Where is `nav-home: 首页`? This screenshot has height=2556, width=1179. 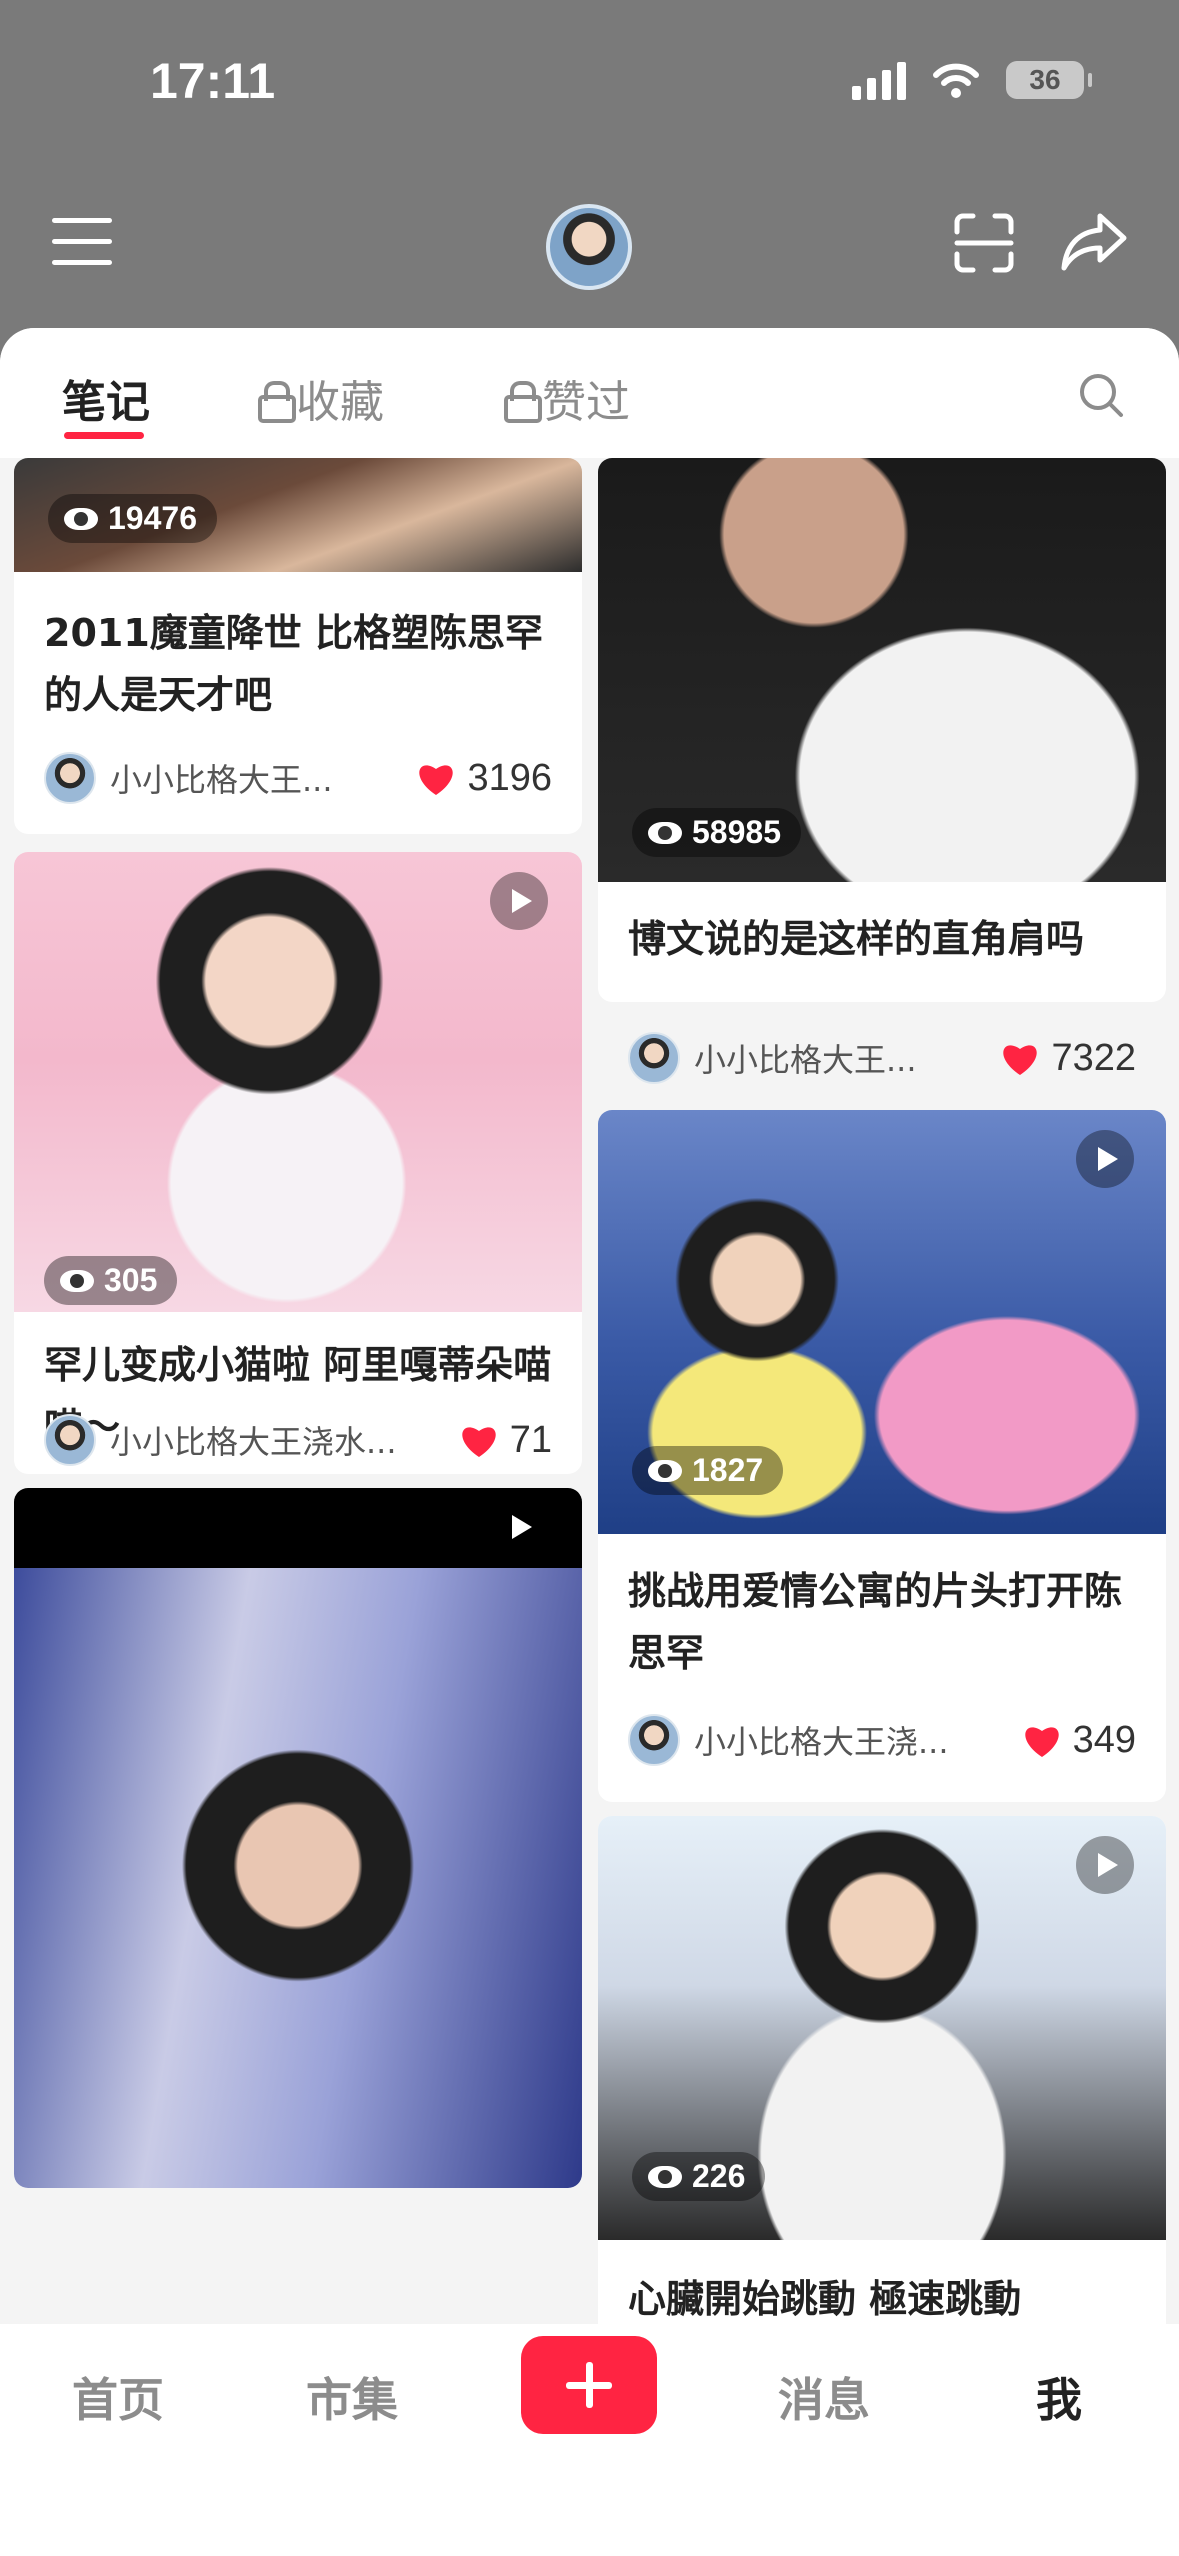
nav-home: 首页 is located at coordinates (118, 2397).